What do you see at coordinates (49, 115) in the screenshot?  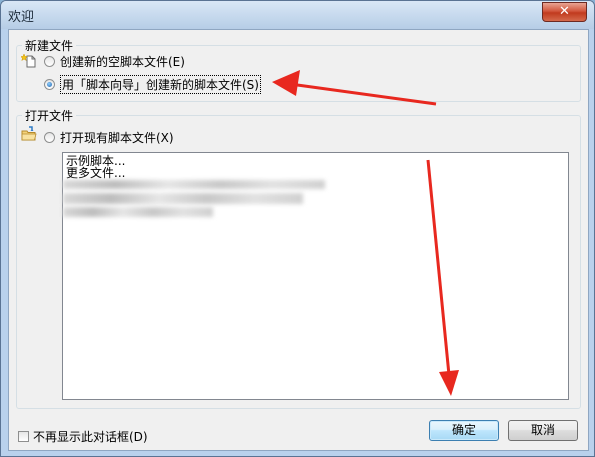 I see `open-file-group-label: 打开文件` at bounding box center [49, 115].